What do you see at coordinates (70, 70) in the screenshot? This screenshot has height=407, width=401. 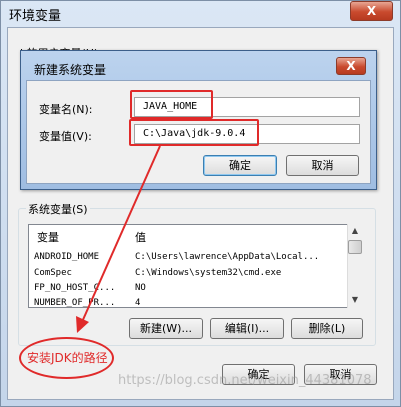 I see `dialog-title: 新建系统变量` at bounding box center [70, 70].